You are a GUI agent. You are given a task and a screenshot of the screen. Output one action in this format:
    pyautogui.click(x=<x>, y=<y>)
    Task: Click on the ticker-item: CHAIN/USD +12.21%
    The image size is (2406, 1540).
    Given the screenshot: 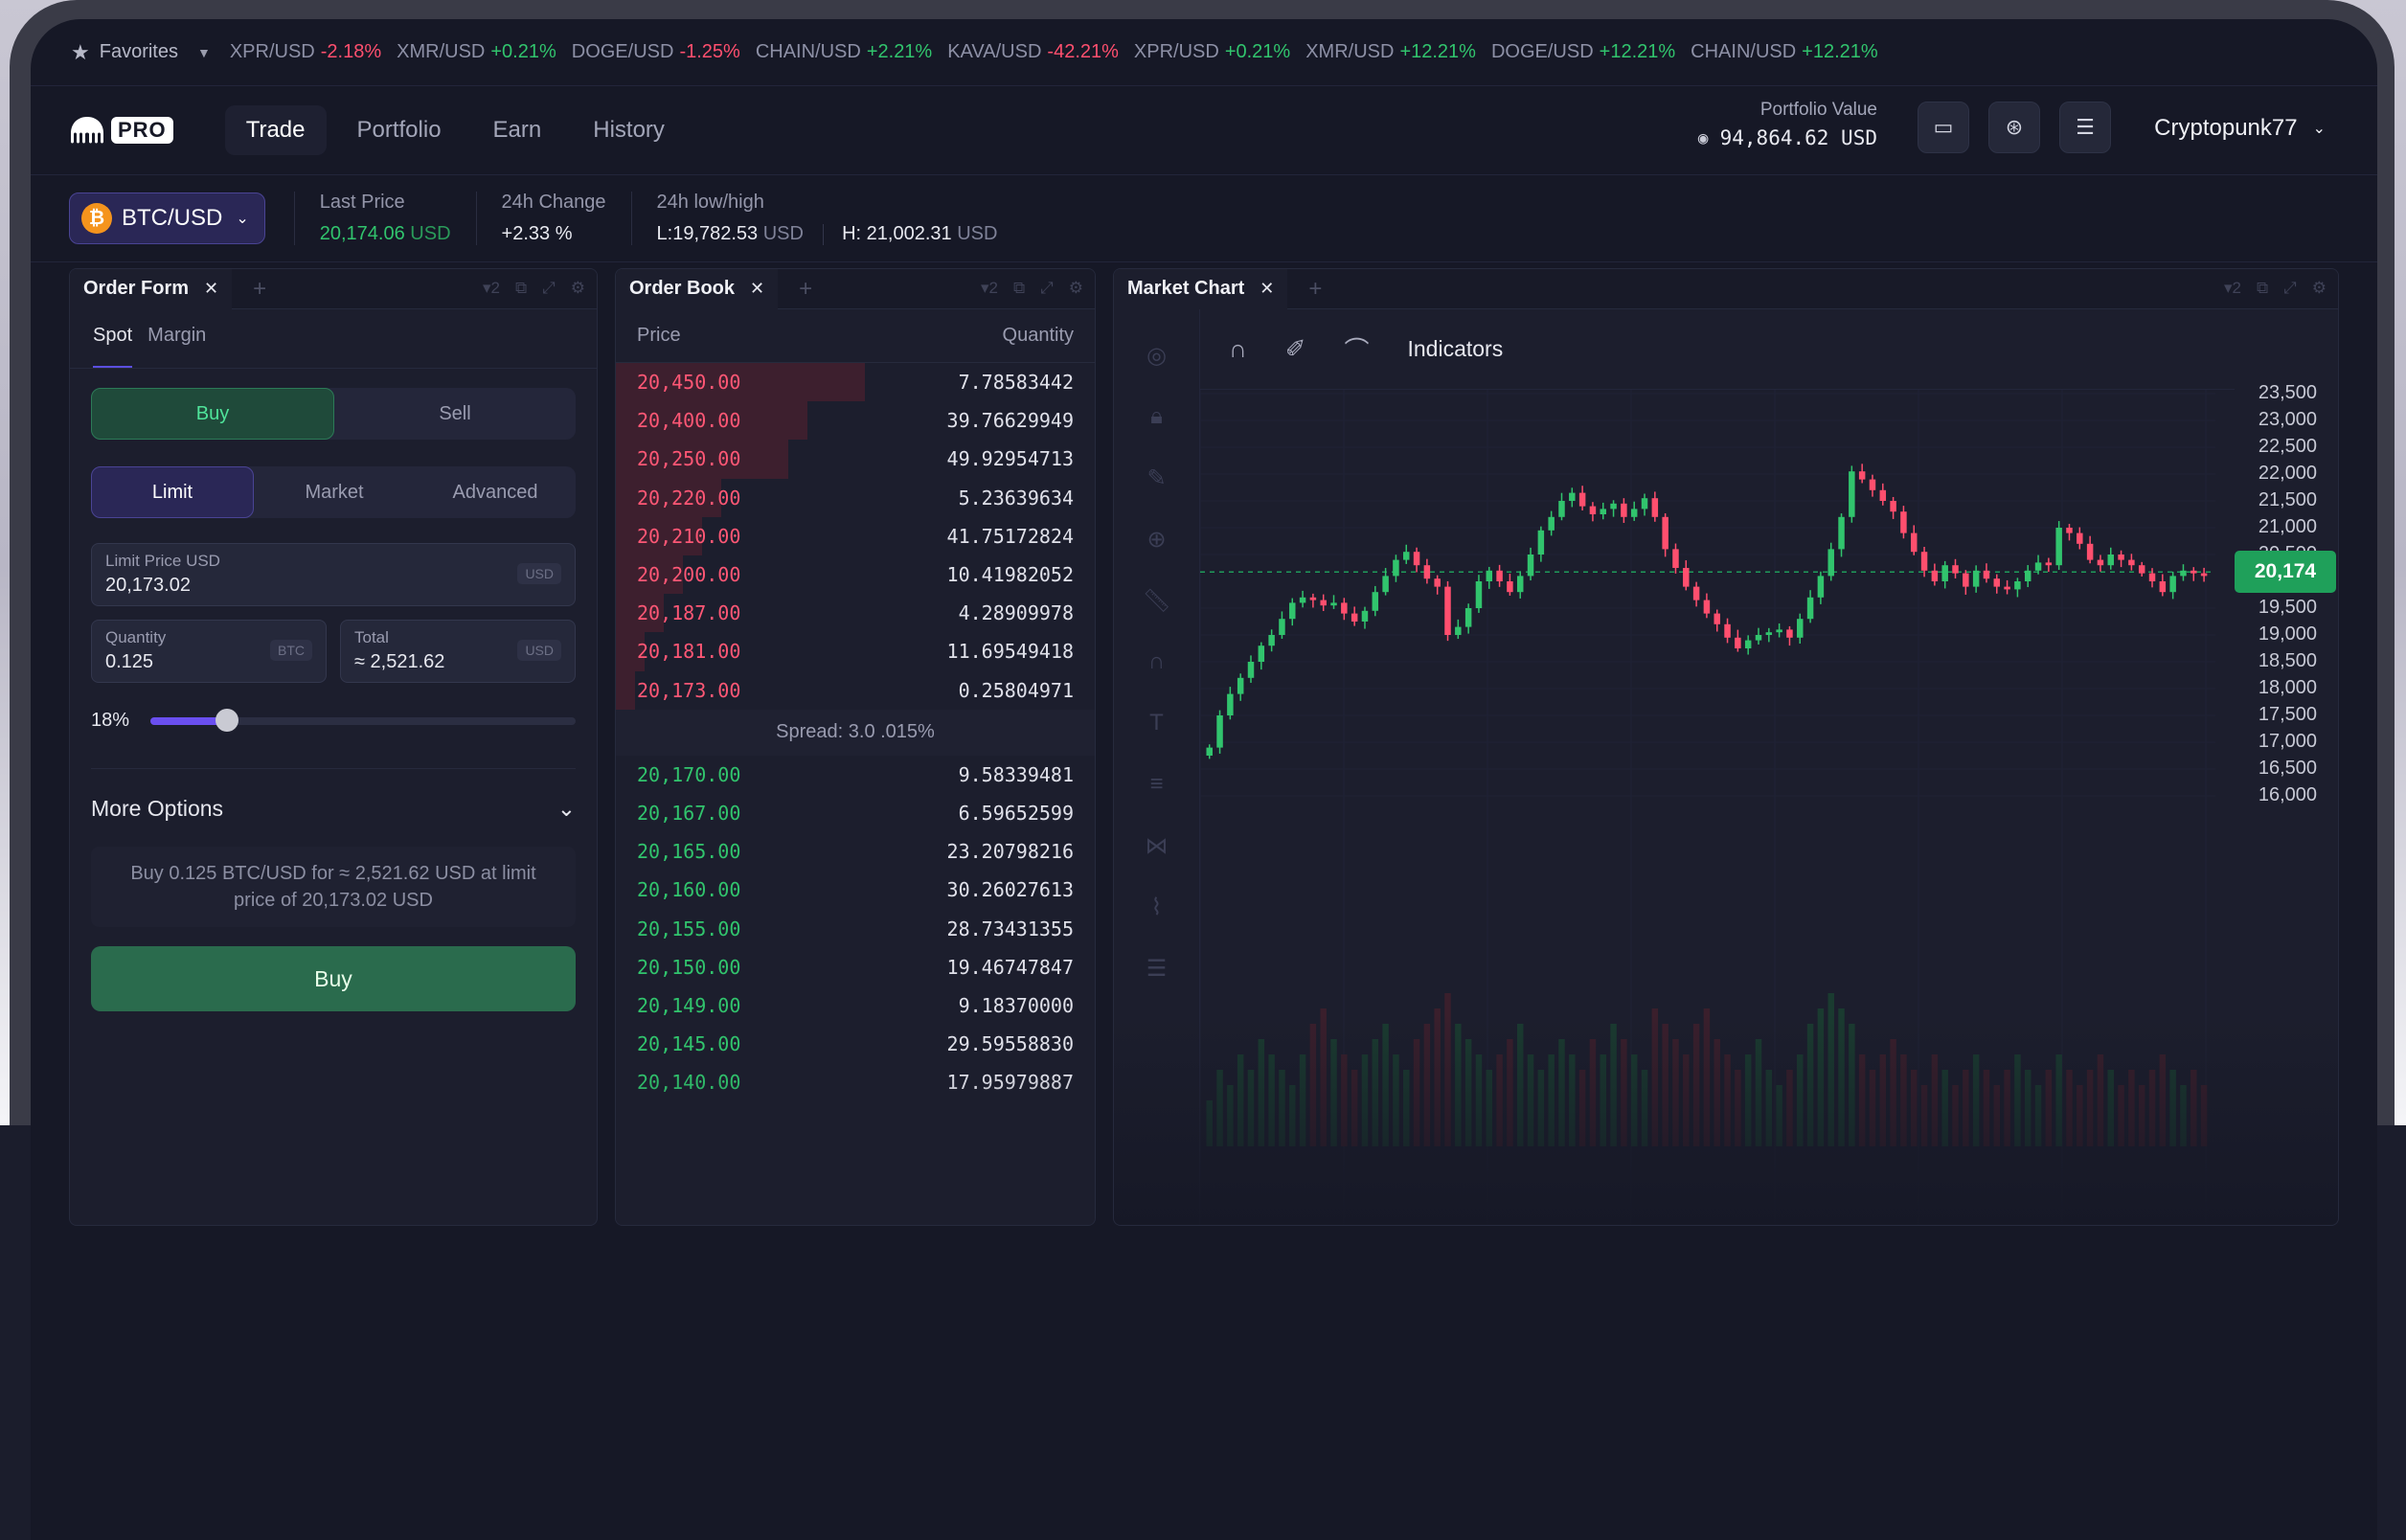 What is the action you would take?
    pyautogui.click(x=1784, y=52)
    